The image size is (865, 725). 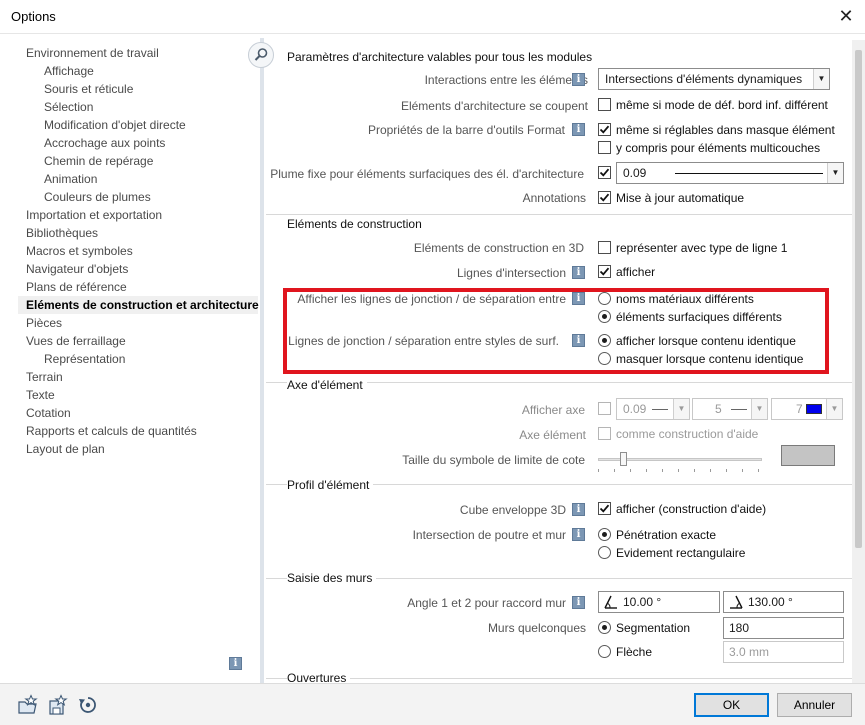 I want to click on close-icon: ✕, so click(x=846, y=16).